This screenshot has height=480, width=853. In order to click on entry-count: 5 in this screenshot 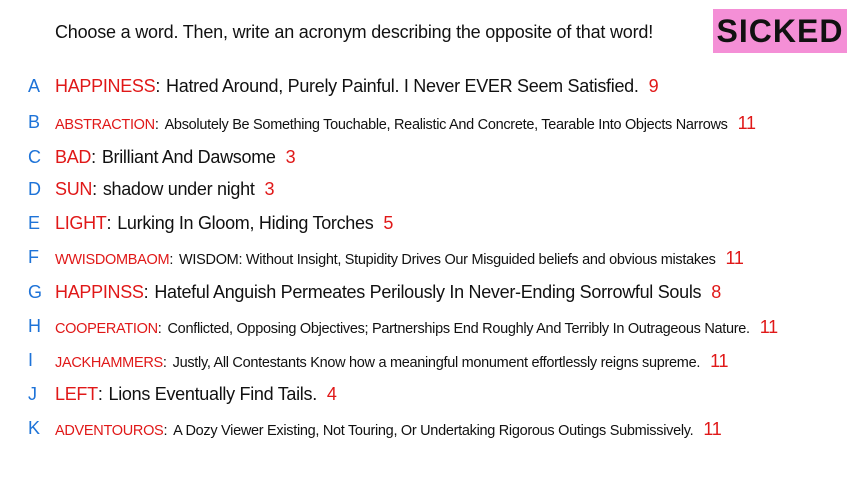, I will do `click(388, 223)`.